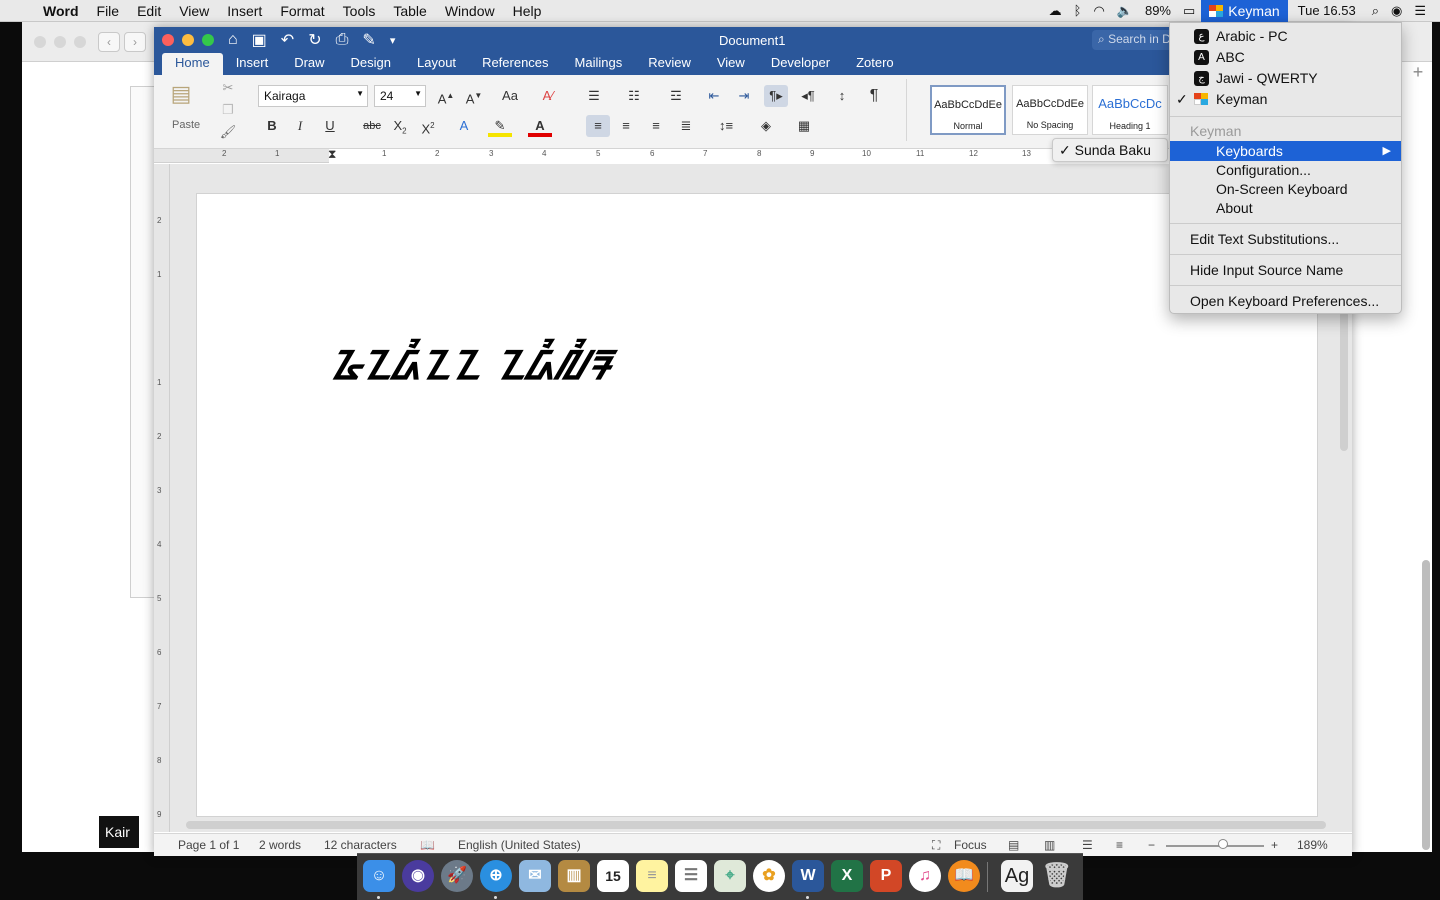  I want to click on page-count: Page 1 of 1, so click(208, 845).